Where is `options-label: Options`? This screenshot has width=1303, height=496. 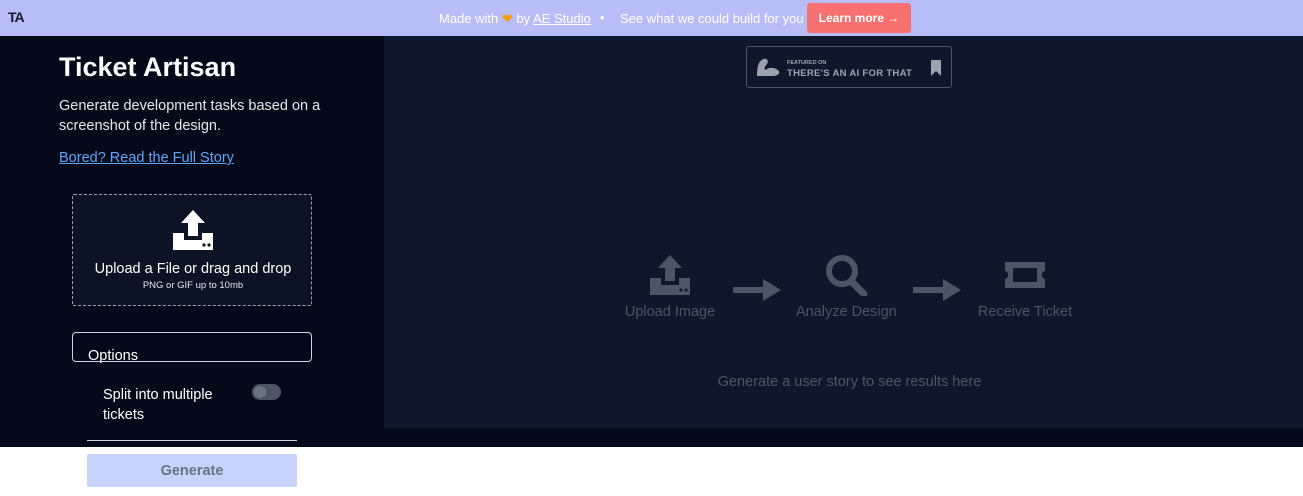
options-label: Options is located at coordinates (113, 356).